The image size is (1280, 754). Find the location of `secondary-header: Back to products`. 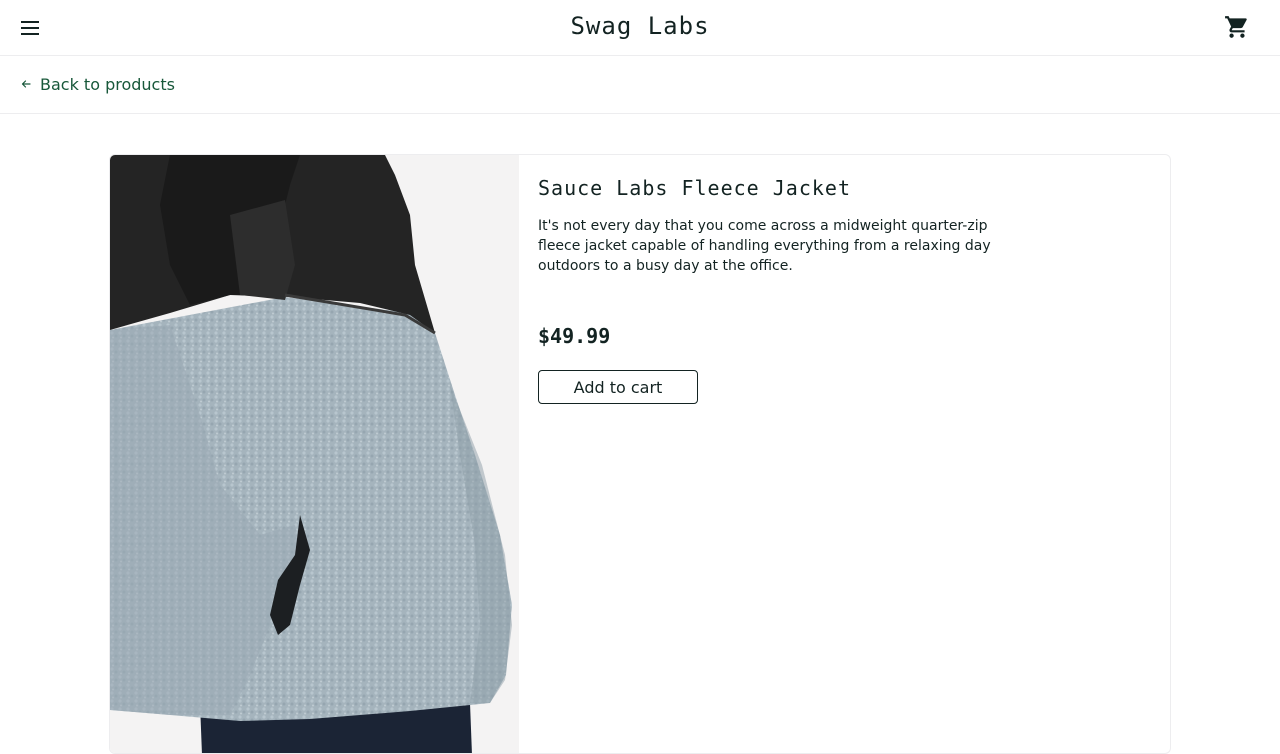

secondary-header: Back to products is located at coordinates (640, 85).